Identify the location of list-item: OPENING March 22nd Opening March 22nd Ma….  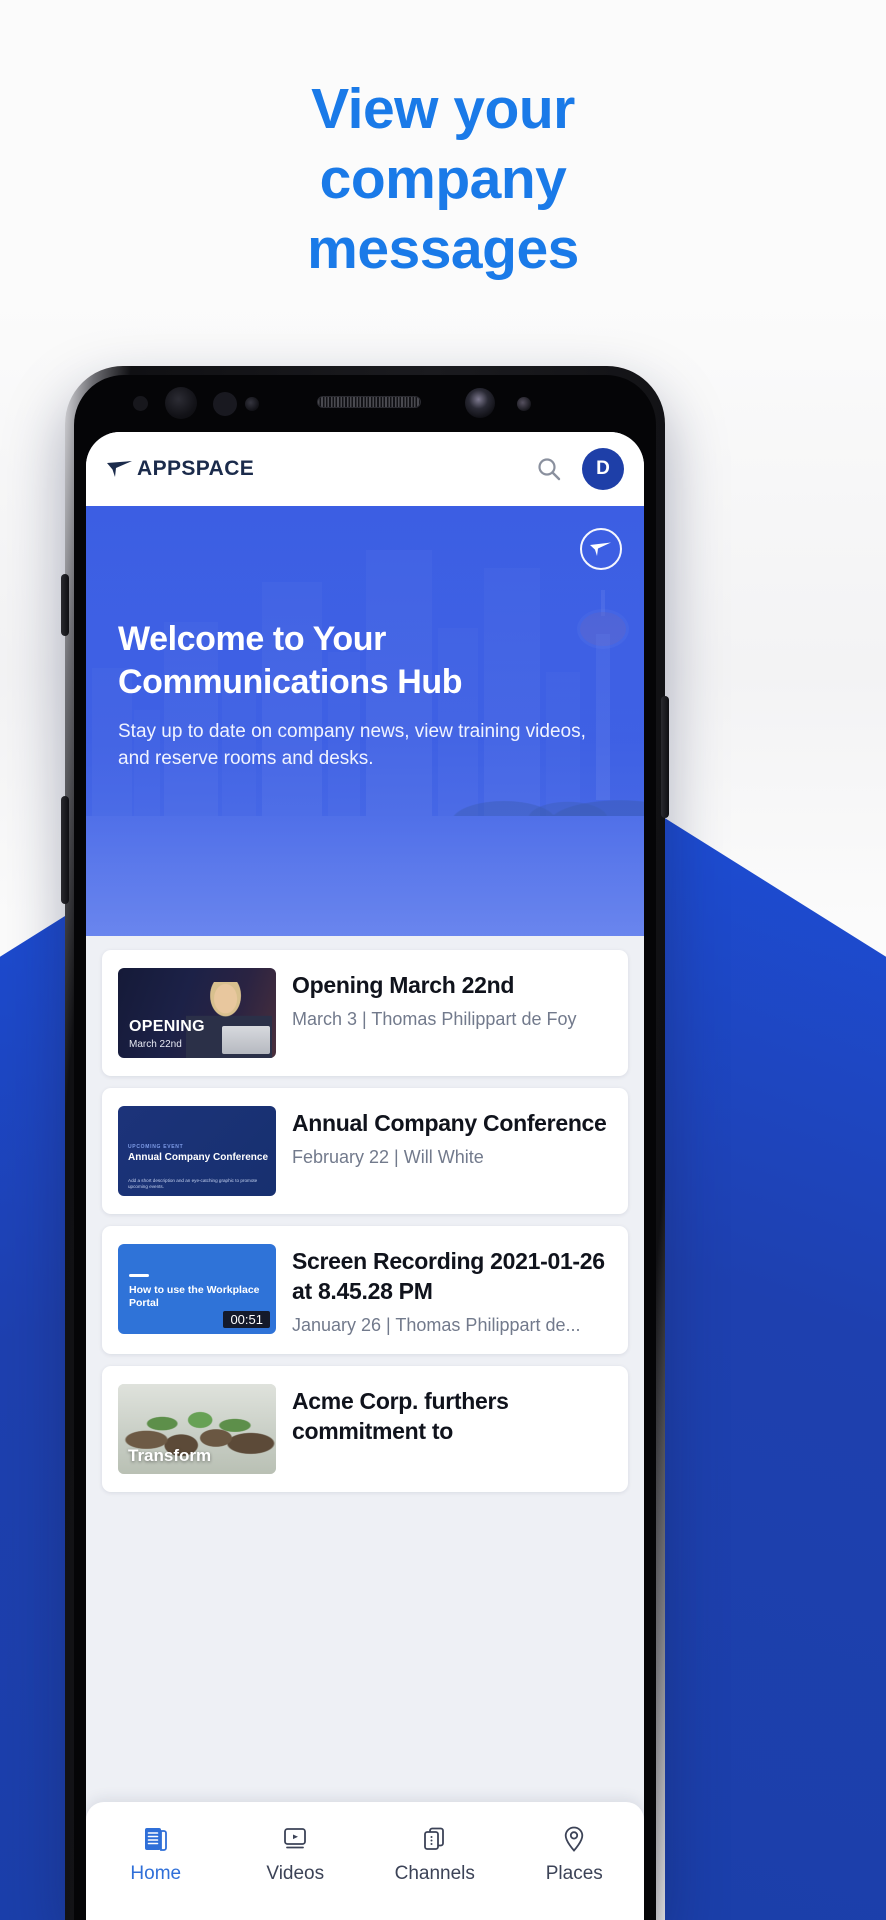
(365, 1013).